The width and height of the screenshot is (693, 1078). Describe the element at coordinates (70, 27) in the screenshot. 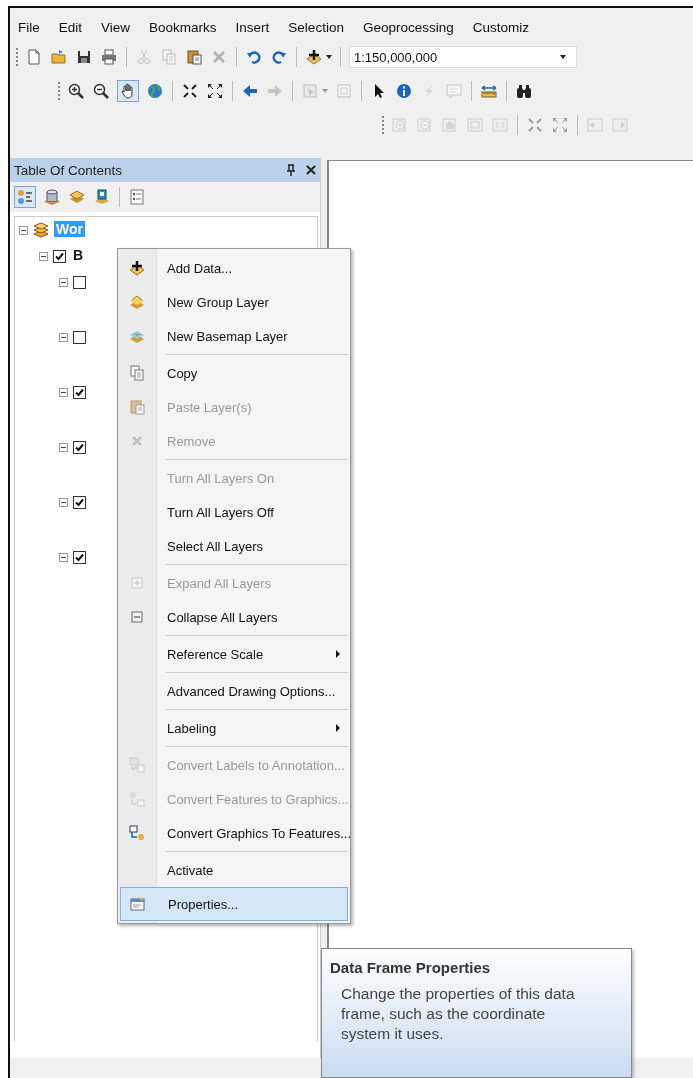

I see `menu-item: Edit` at that location.